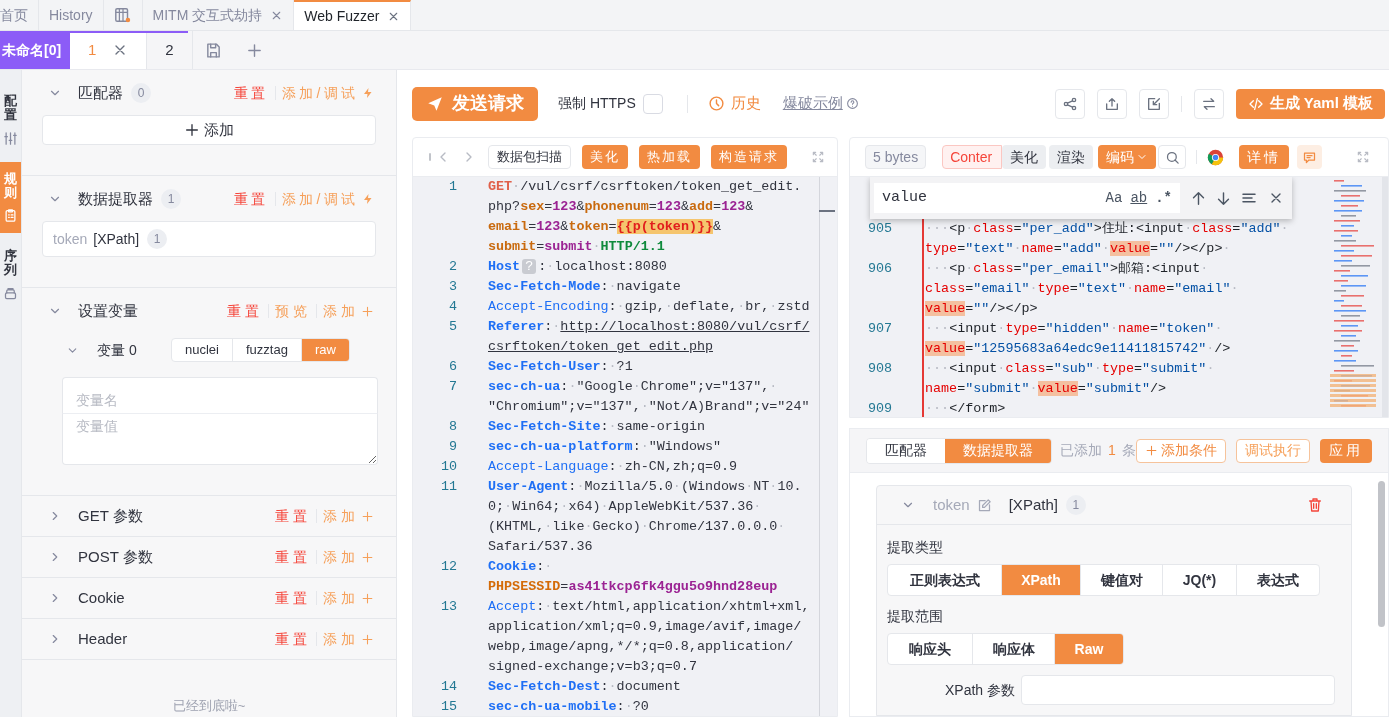 This screenshot has height=717, width=1389. I want to click on rail-tab: 配置, so click(10, 120).